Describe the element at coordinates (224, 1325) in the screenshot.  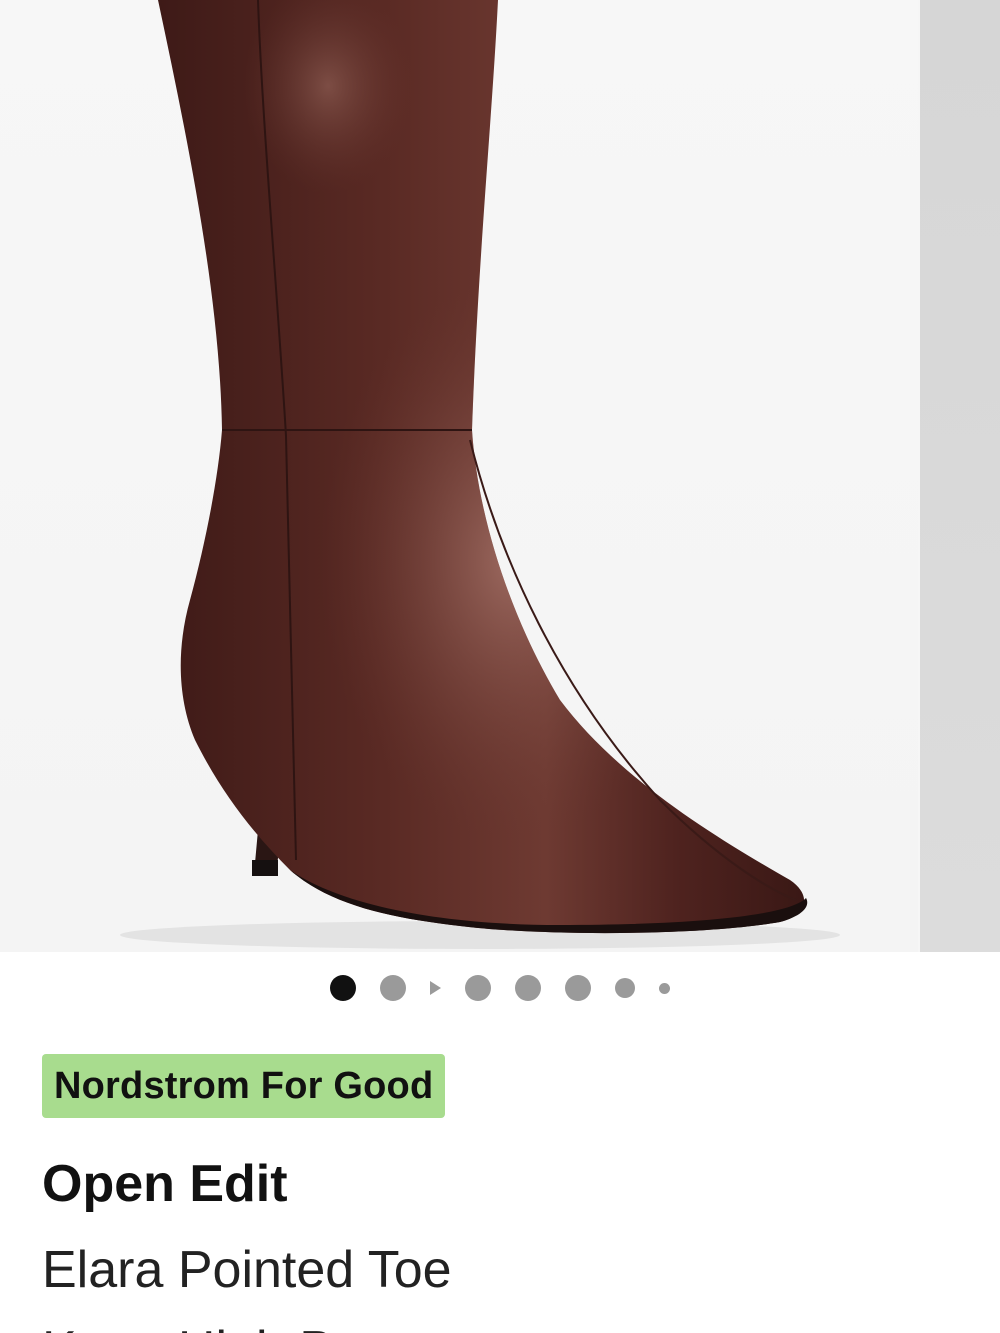
I see `product-name-continued: Knee High Boot` at that location.